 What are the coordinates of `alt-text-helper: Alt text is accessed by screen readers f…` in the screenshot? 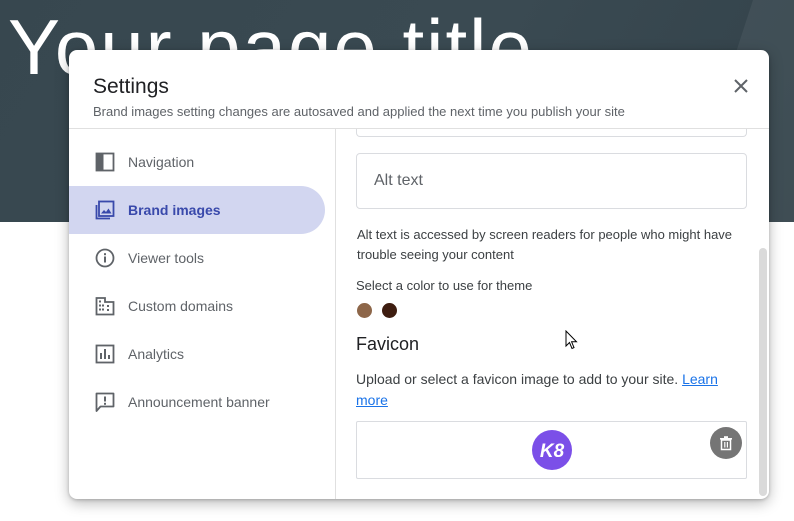 It's located at (545, 244).